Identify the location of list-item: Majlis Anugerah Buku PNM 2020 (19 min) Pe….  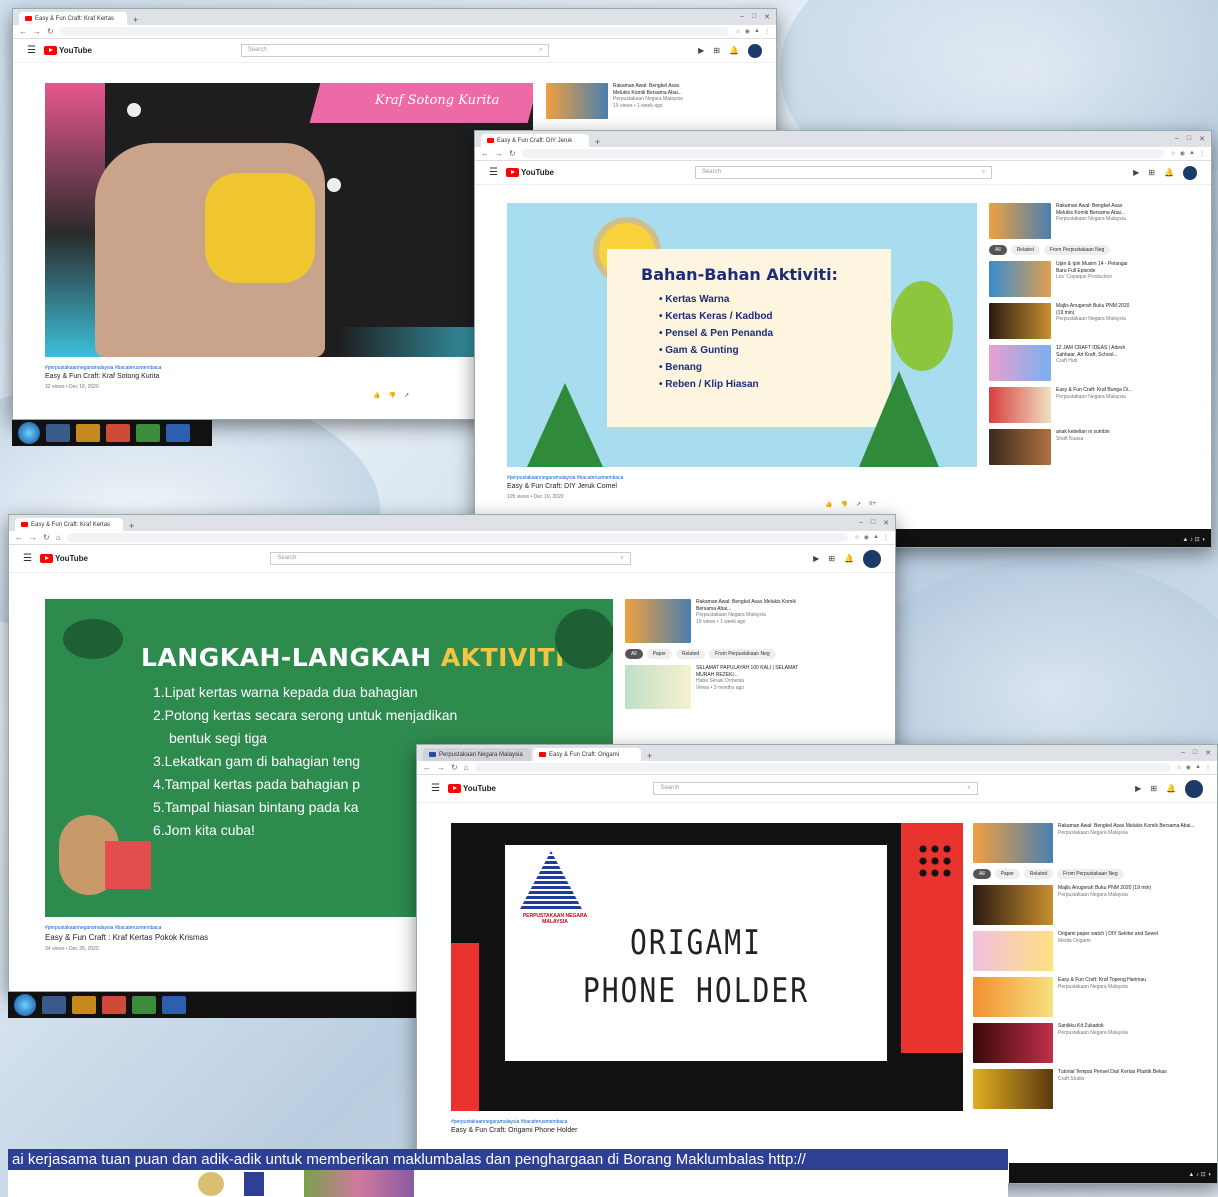
(1085, 905).